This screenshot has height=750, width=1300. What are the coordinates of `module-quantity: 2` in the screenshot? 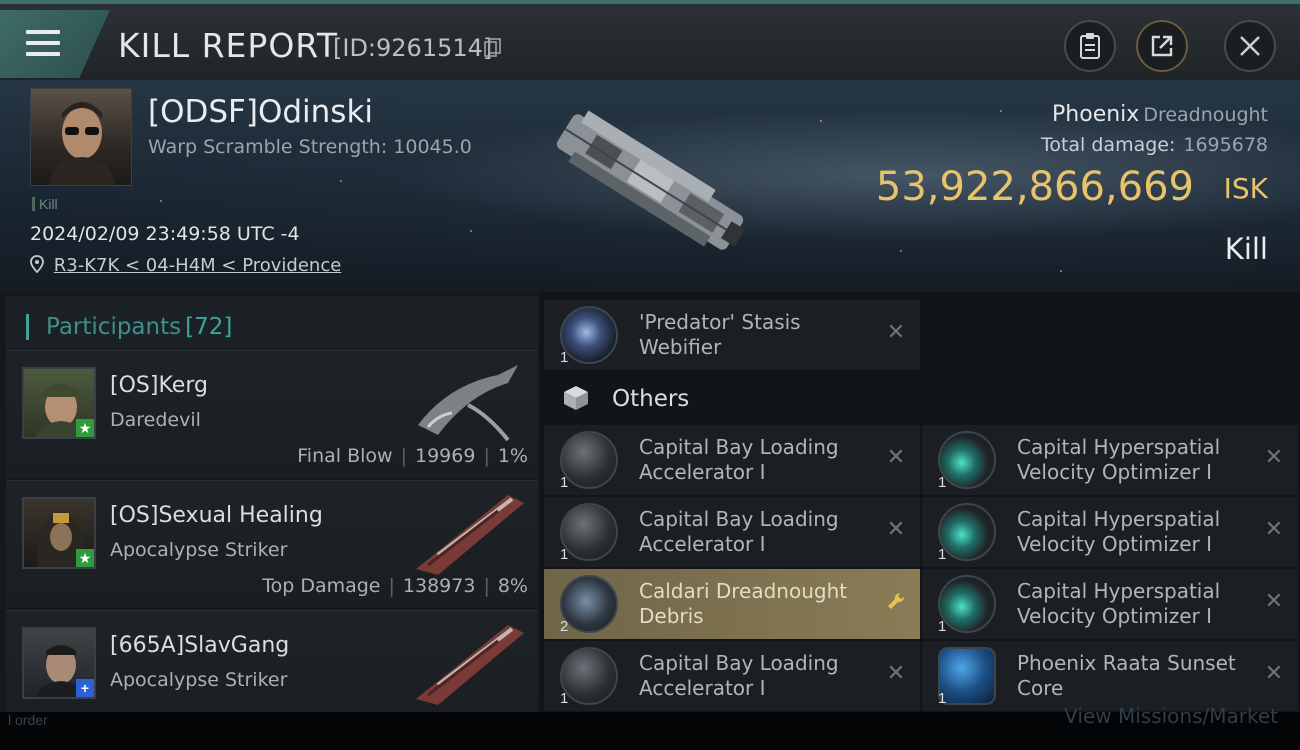 It's located at (564, 626).